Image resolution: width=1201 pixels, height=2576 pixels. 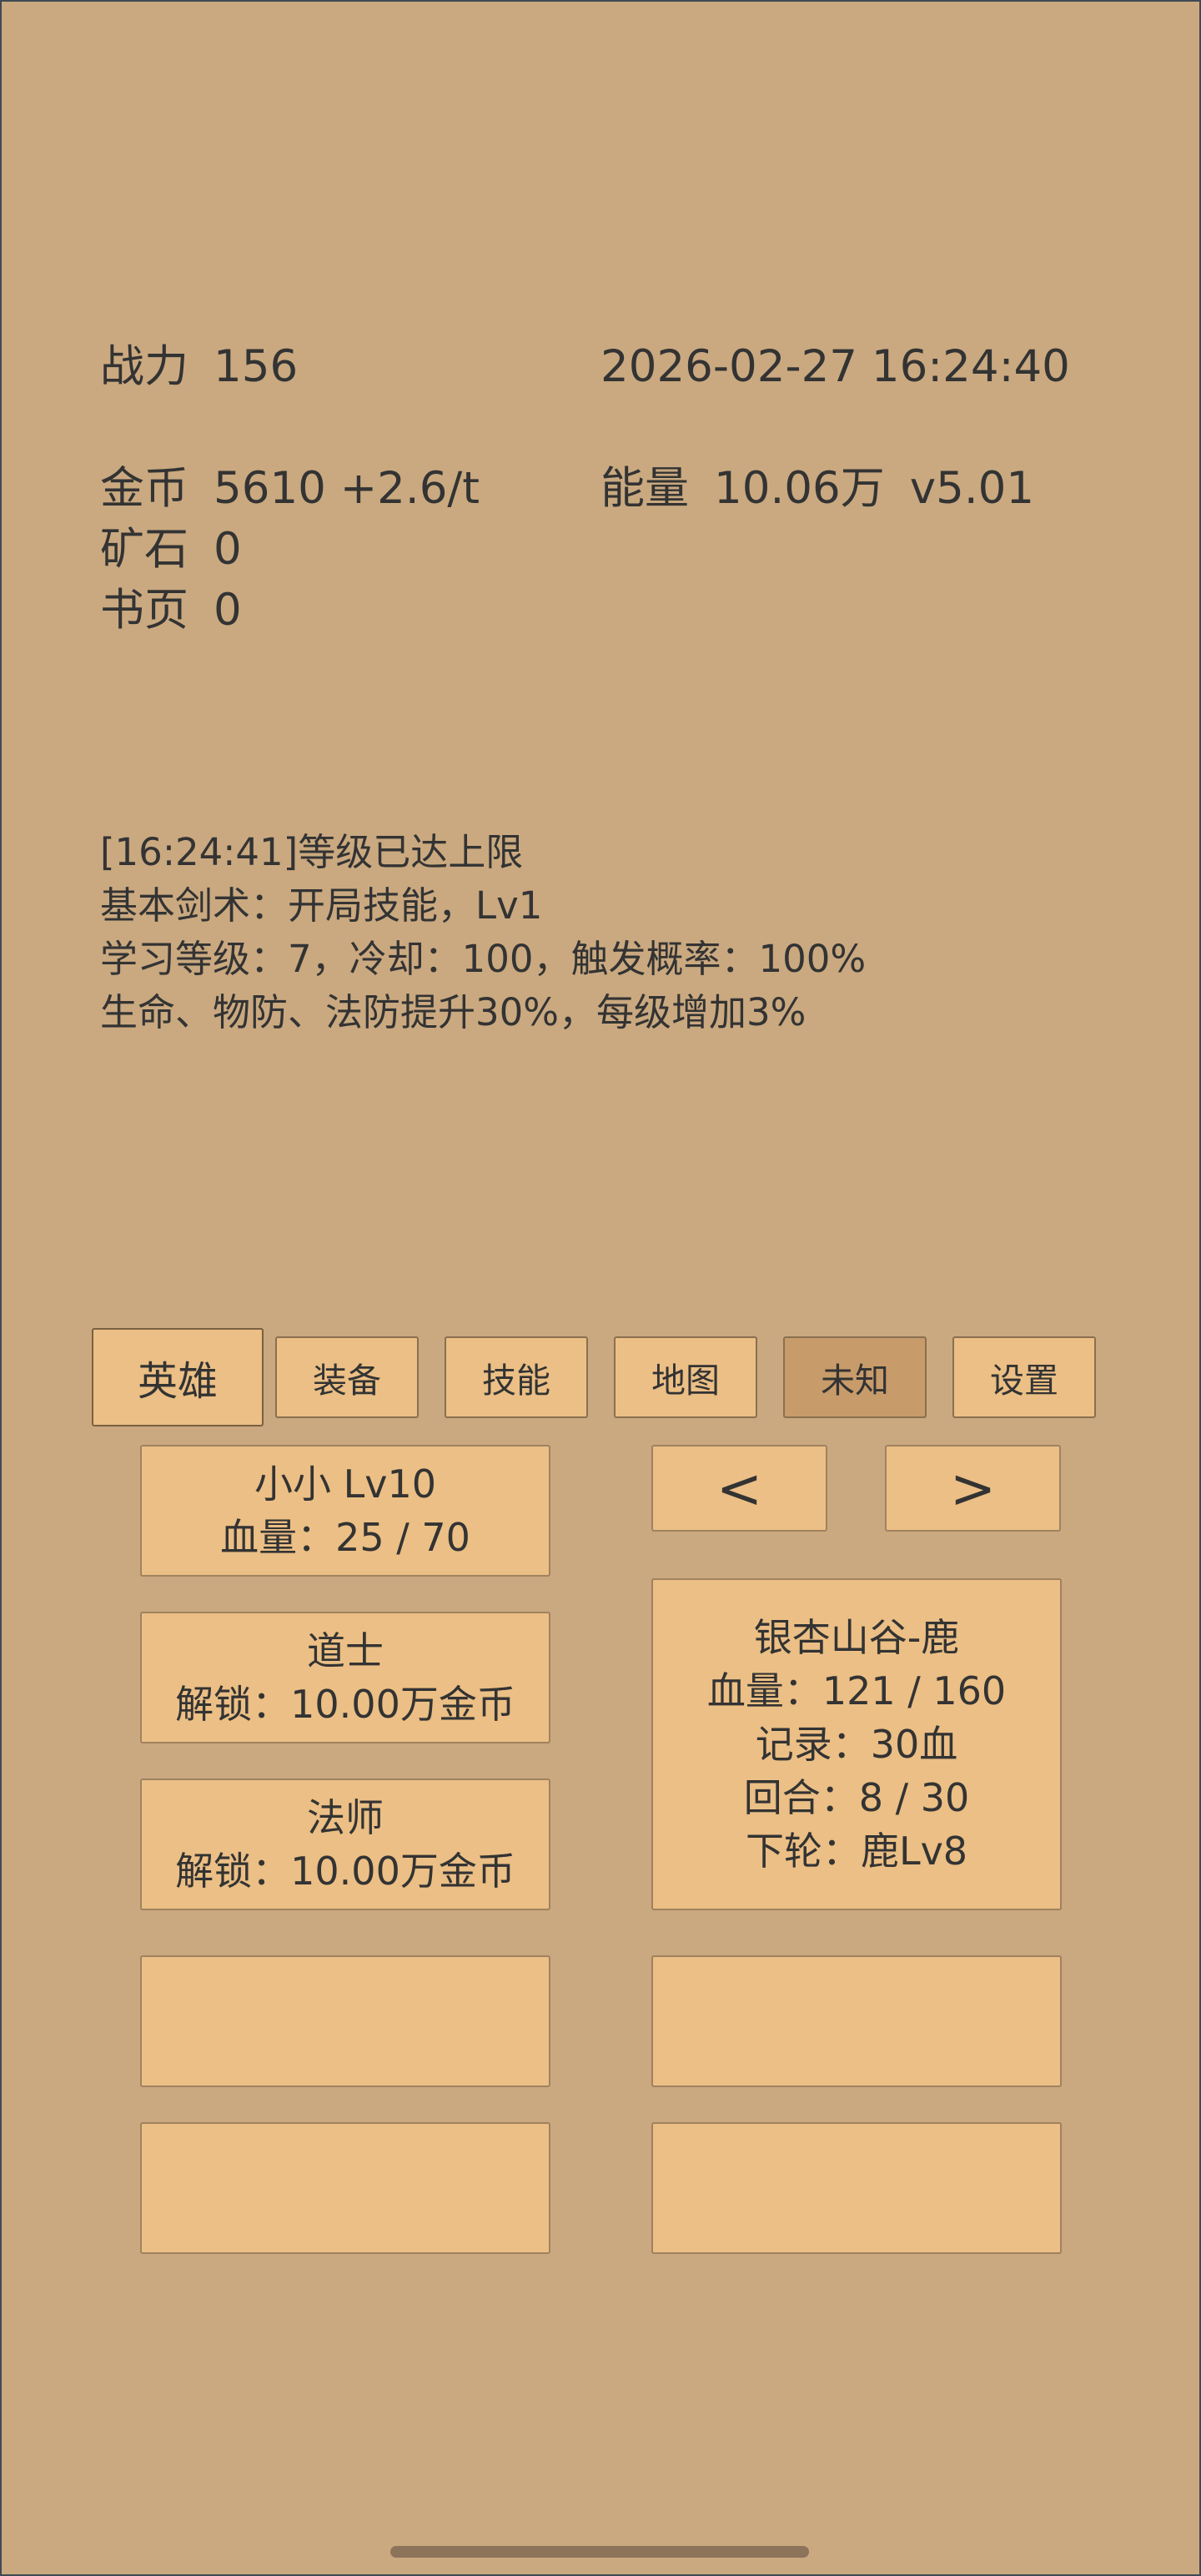 What do you see at coordinates (453, 1012) in the screenshot?
I see `log-line: 生命、物防、法防提升30%，每级增加3%` at bounding box center [453, 1012].